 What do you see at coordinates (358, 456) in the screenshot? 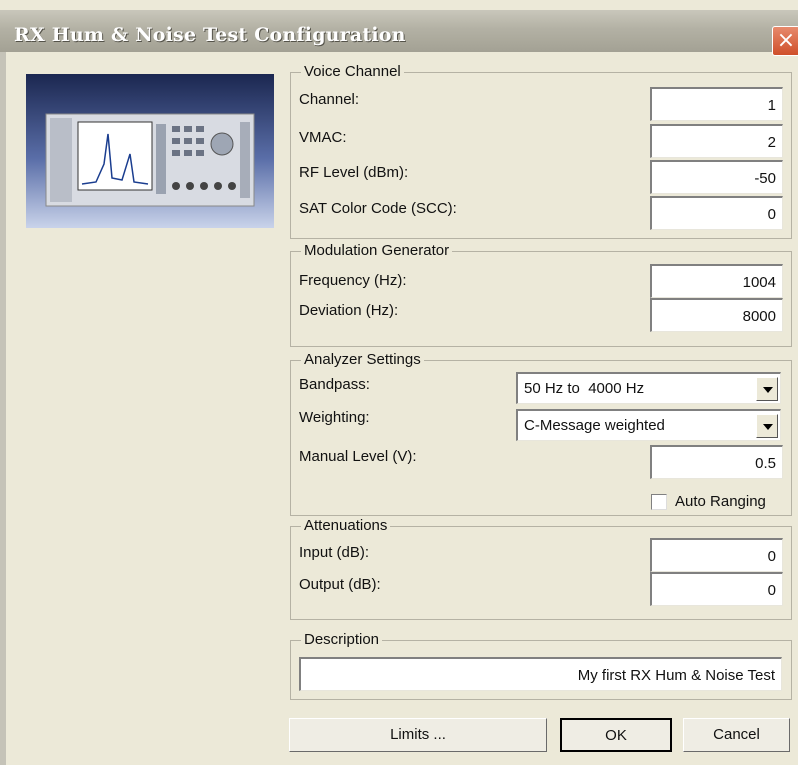
I see `manual-level-label: Manual Level (V):` at bounding box center [358, 456].